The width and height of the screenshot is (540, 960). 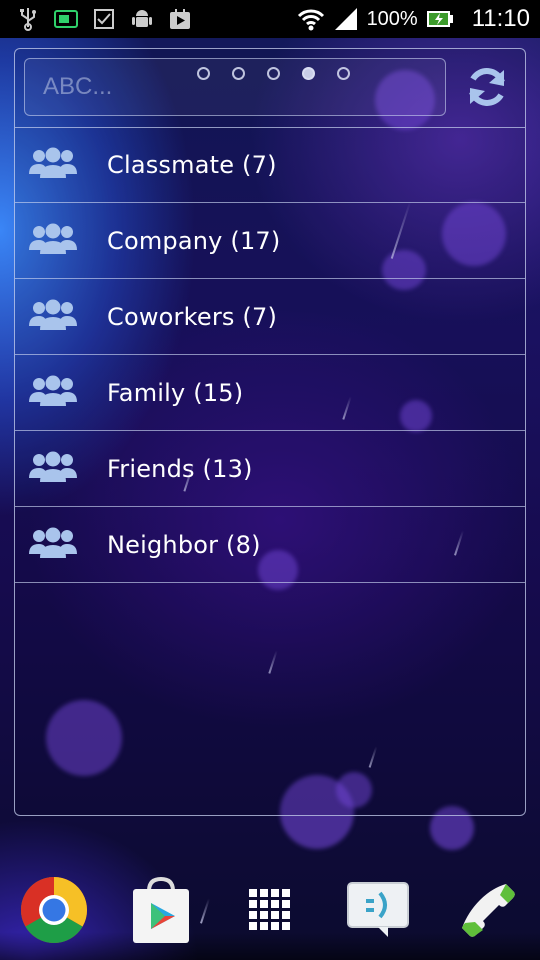 What do you see at coordinates (161, 910) in the screenshot?
I see `play-store-icon` at bounding box center [161, 910].